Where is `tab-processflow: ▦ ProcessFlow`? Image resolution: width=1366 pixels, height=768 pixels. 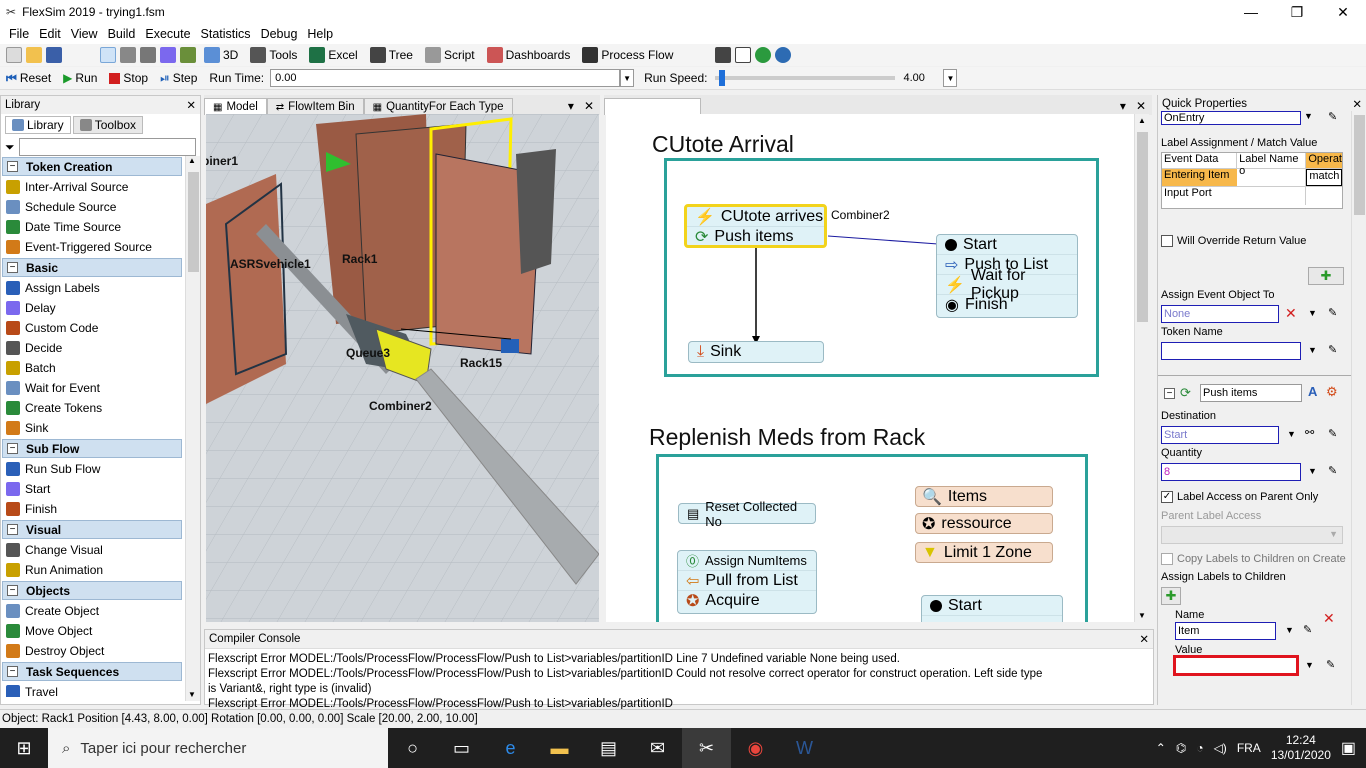 tab-processflow: ▦ ProcessFlow is located at coordinates (653, 106).